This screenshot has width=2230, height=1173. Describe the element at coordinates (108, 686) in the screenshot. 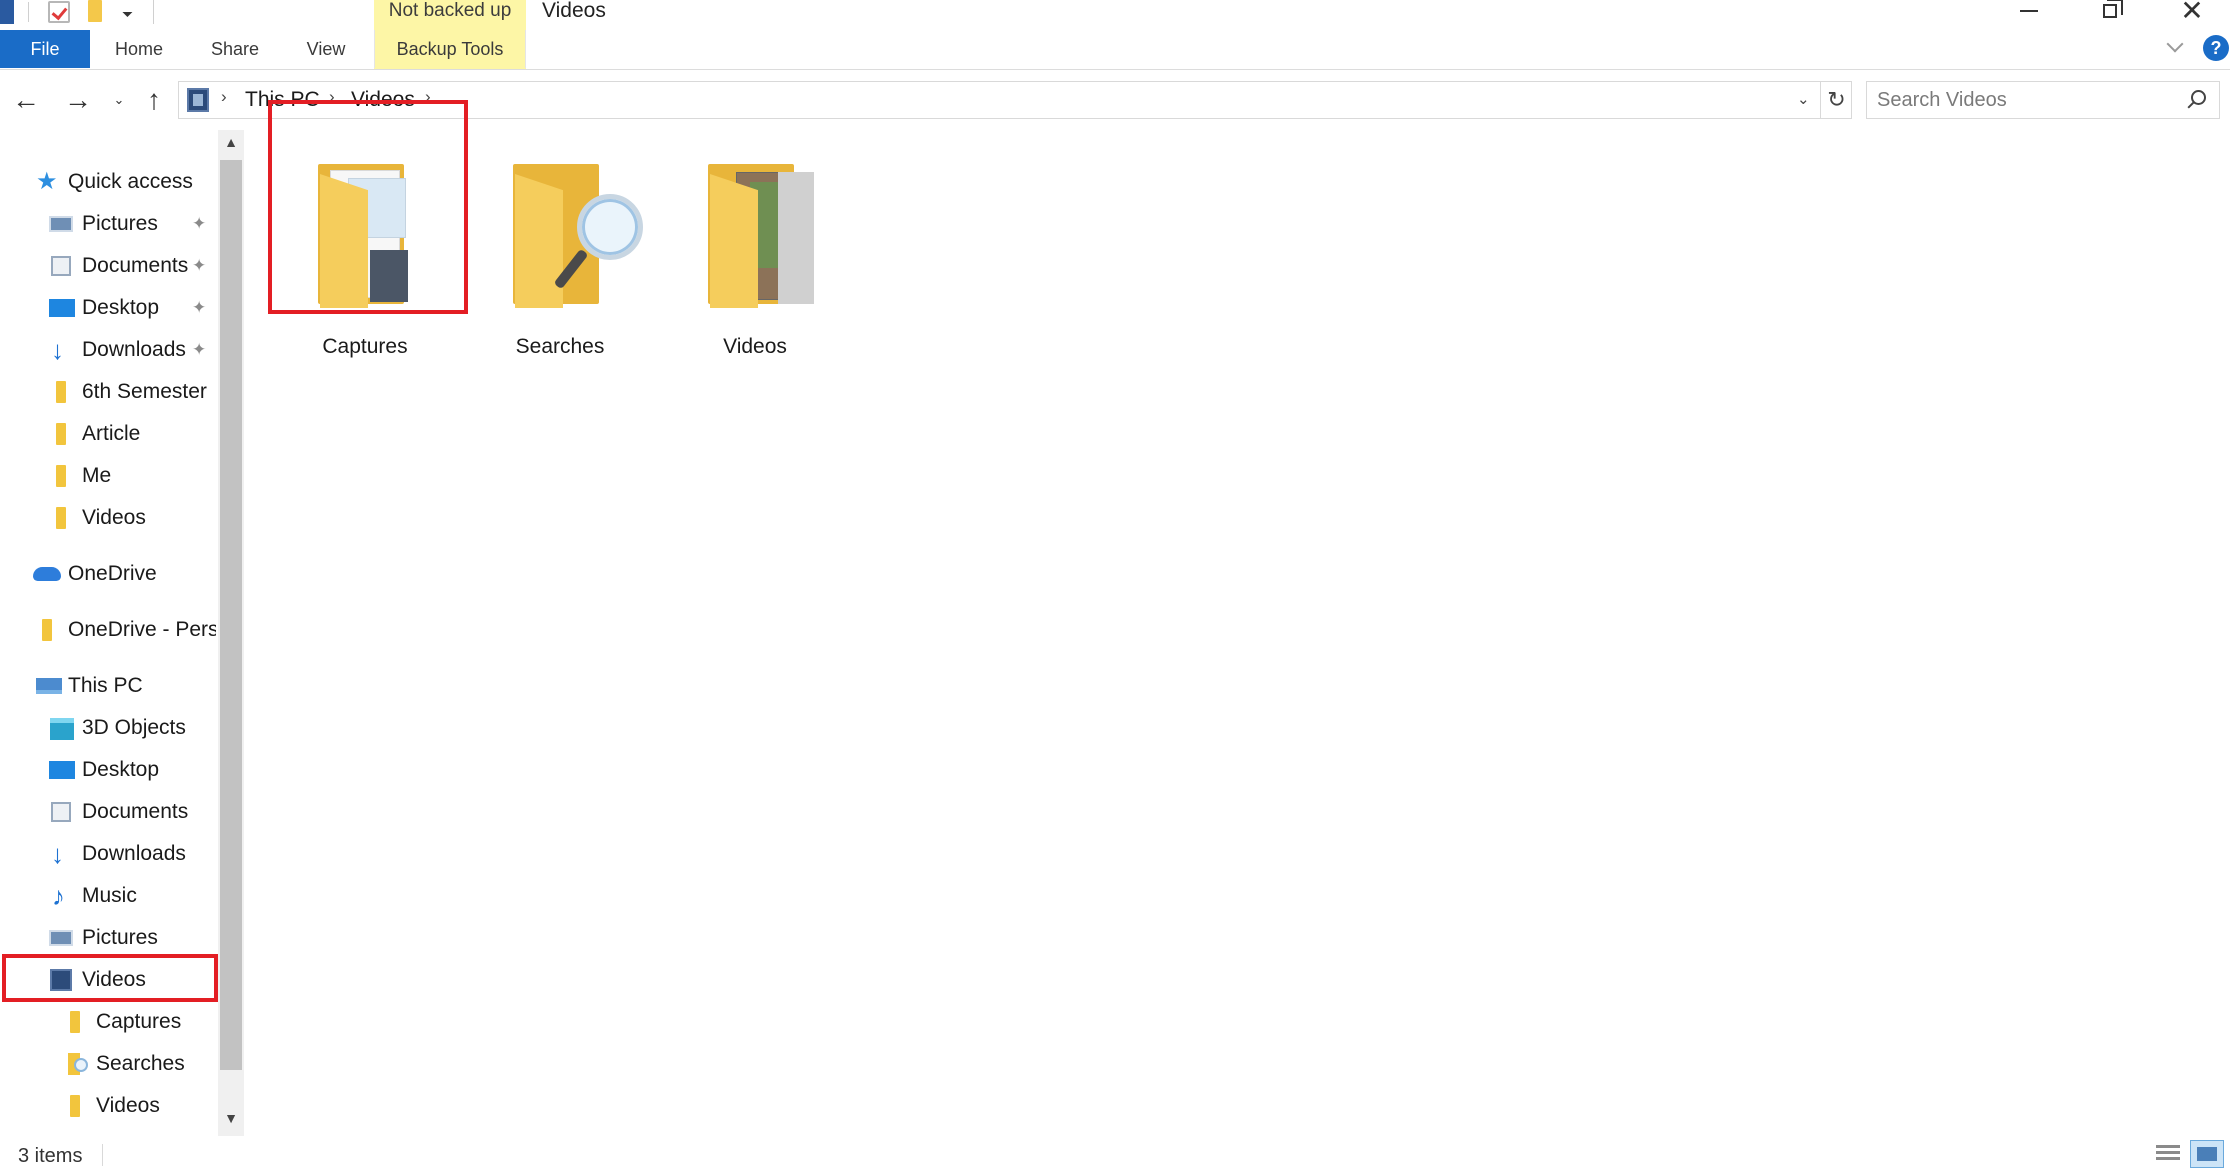

I see `nav-item-this-pc: This PC` at that location.